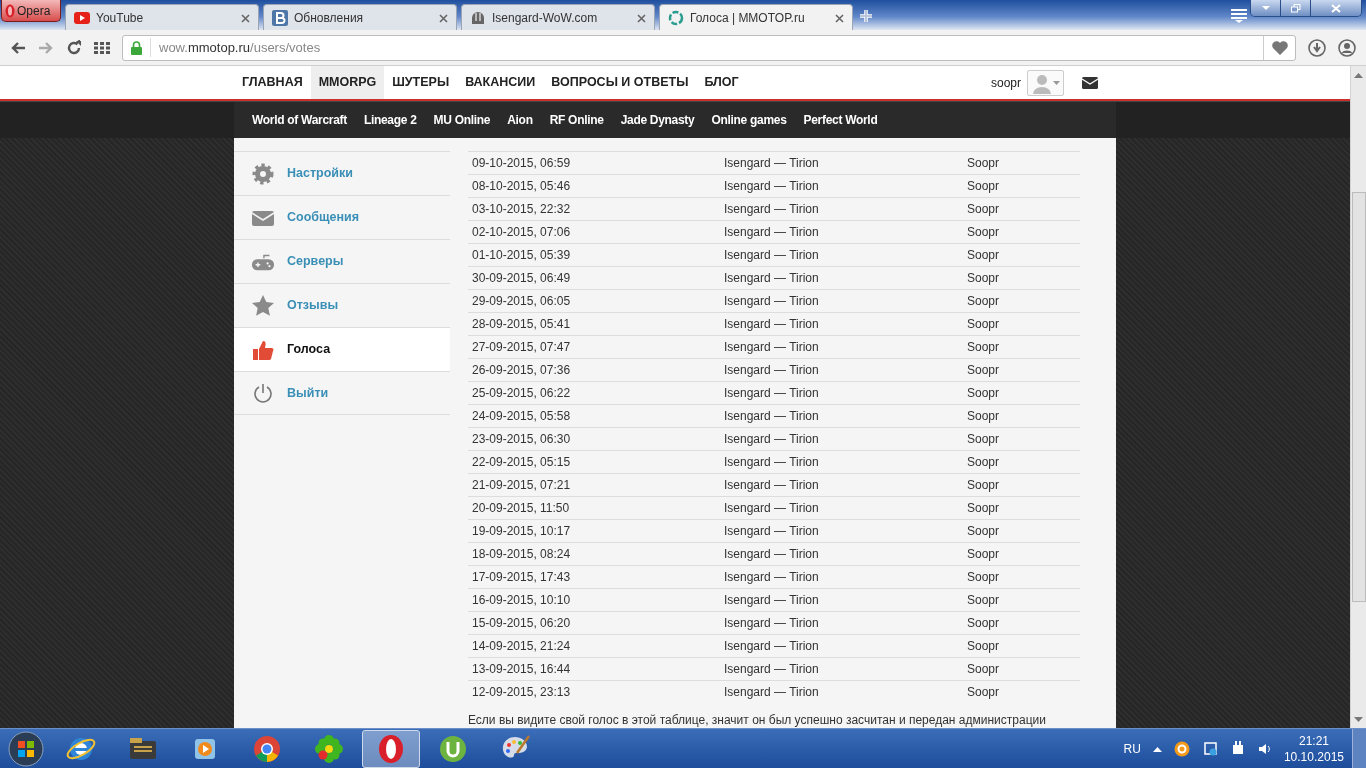 This screenshot has width=1366, height=768. Describe the element at coordinates (342, 349) in the screenshot. I see `sidebar-item: Голоса` at that location.